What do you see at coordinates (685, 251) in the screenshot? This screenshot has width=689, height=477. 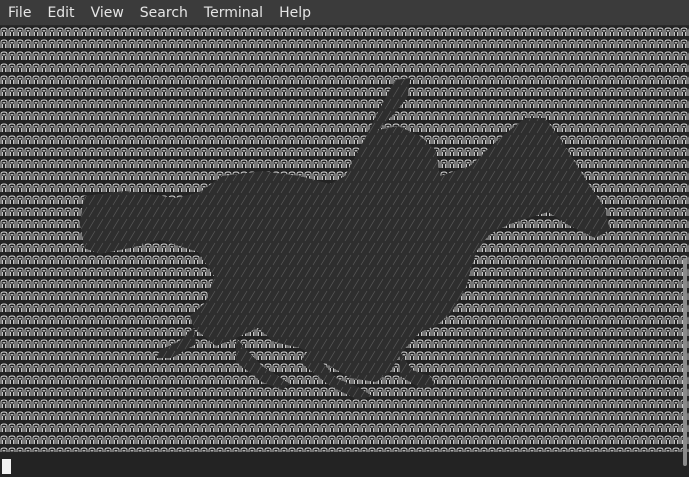 I see `vertical-scrollbar` at bounding box center [685, 251].